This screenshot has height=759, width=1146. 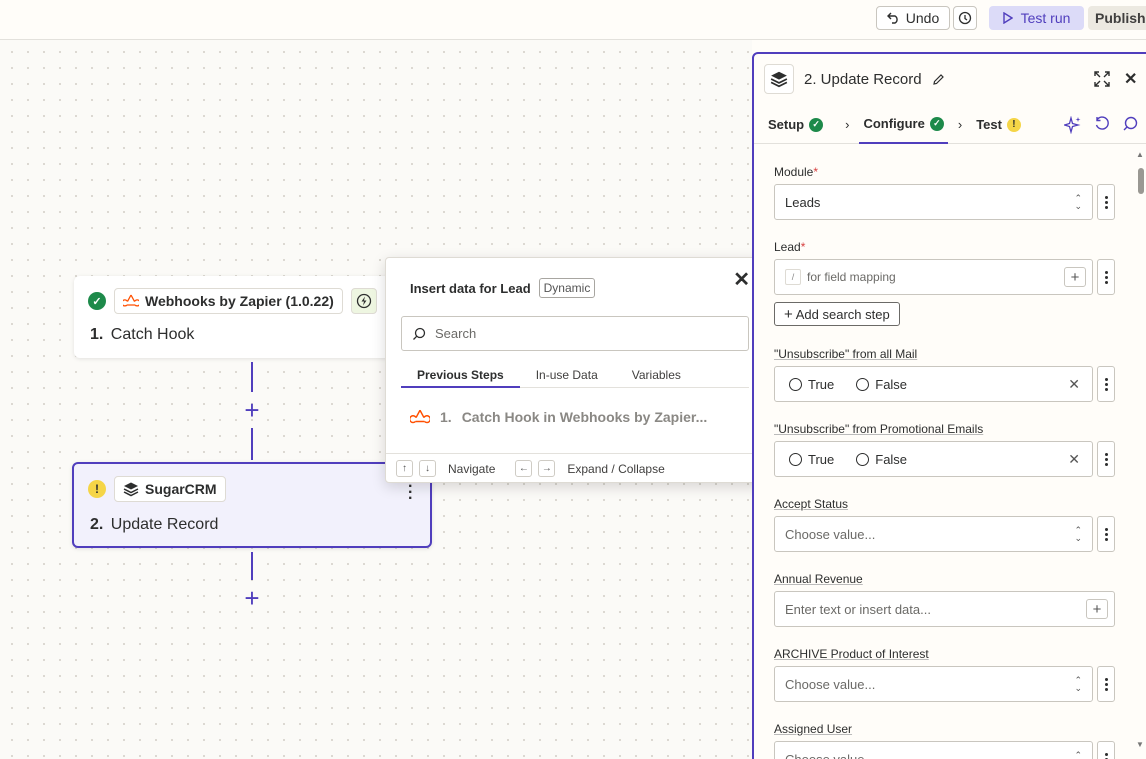 I want to click on edit-pencil-icon, so click(x=938, y=79).